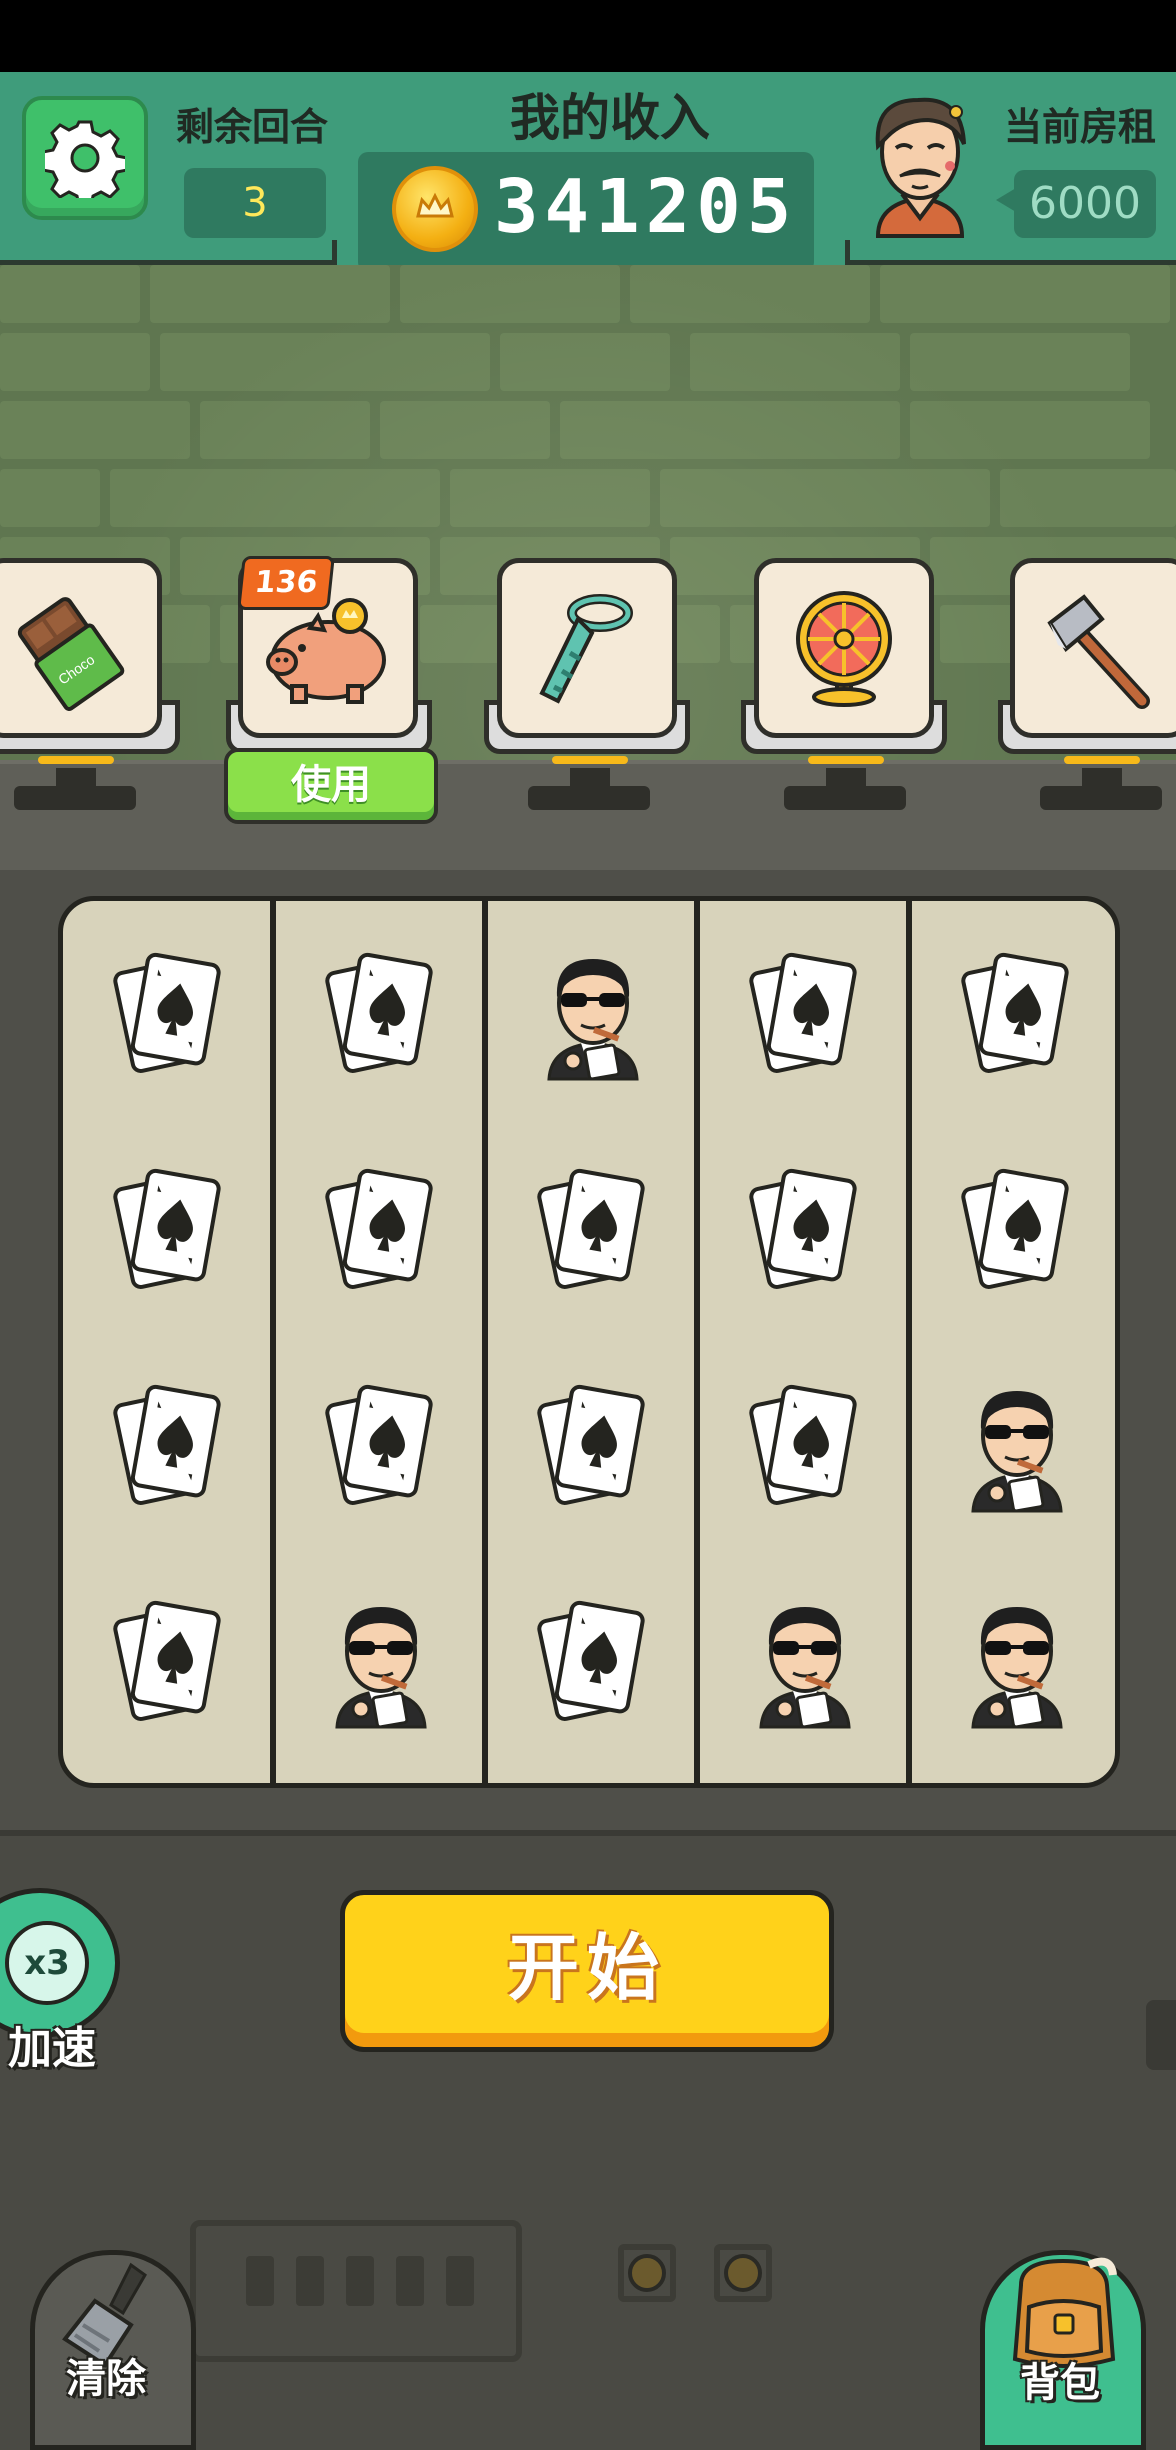 The height and width of the screenshot is (2450, 1176). What do you see at coordinates (71, 654) in the screenshot?
I see `chocolate-icon: Choco` at bounding box center [71, 654].